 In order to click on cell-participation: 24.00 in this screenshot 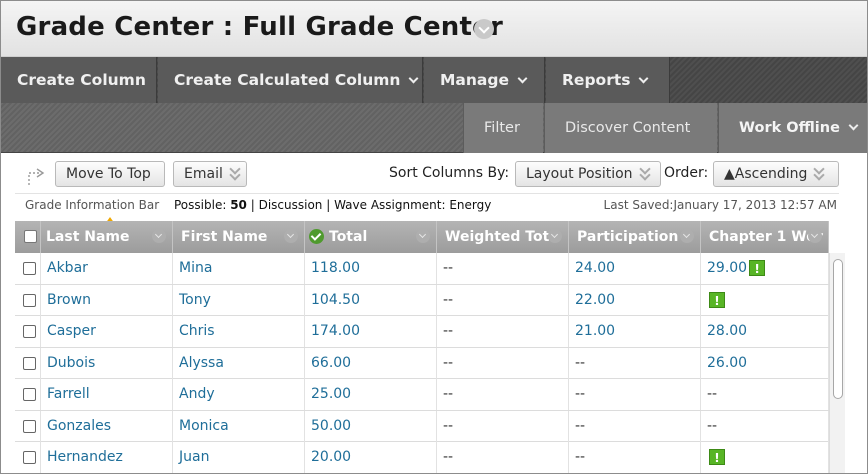, I will do `click(635, 268)`.